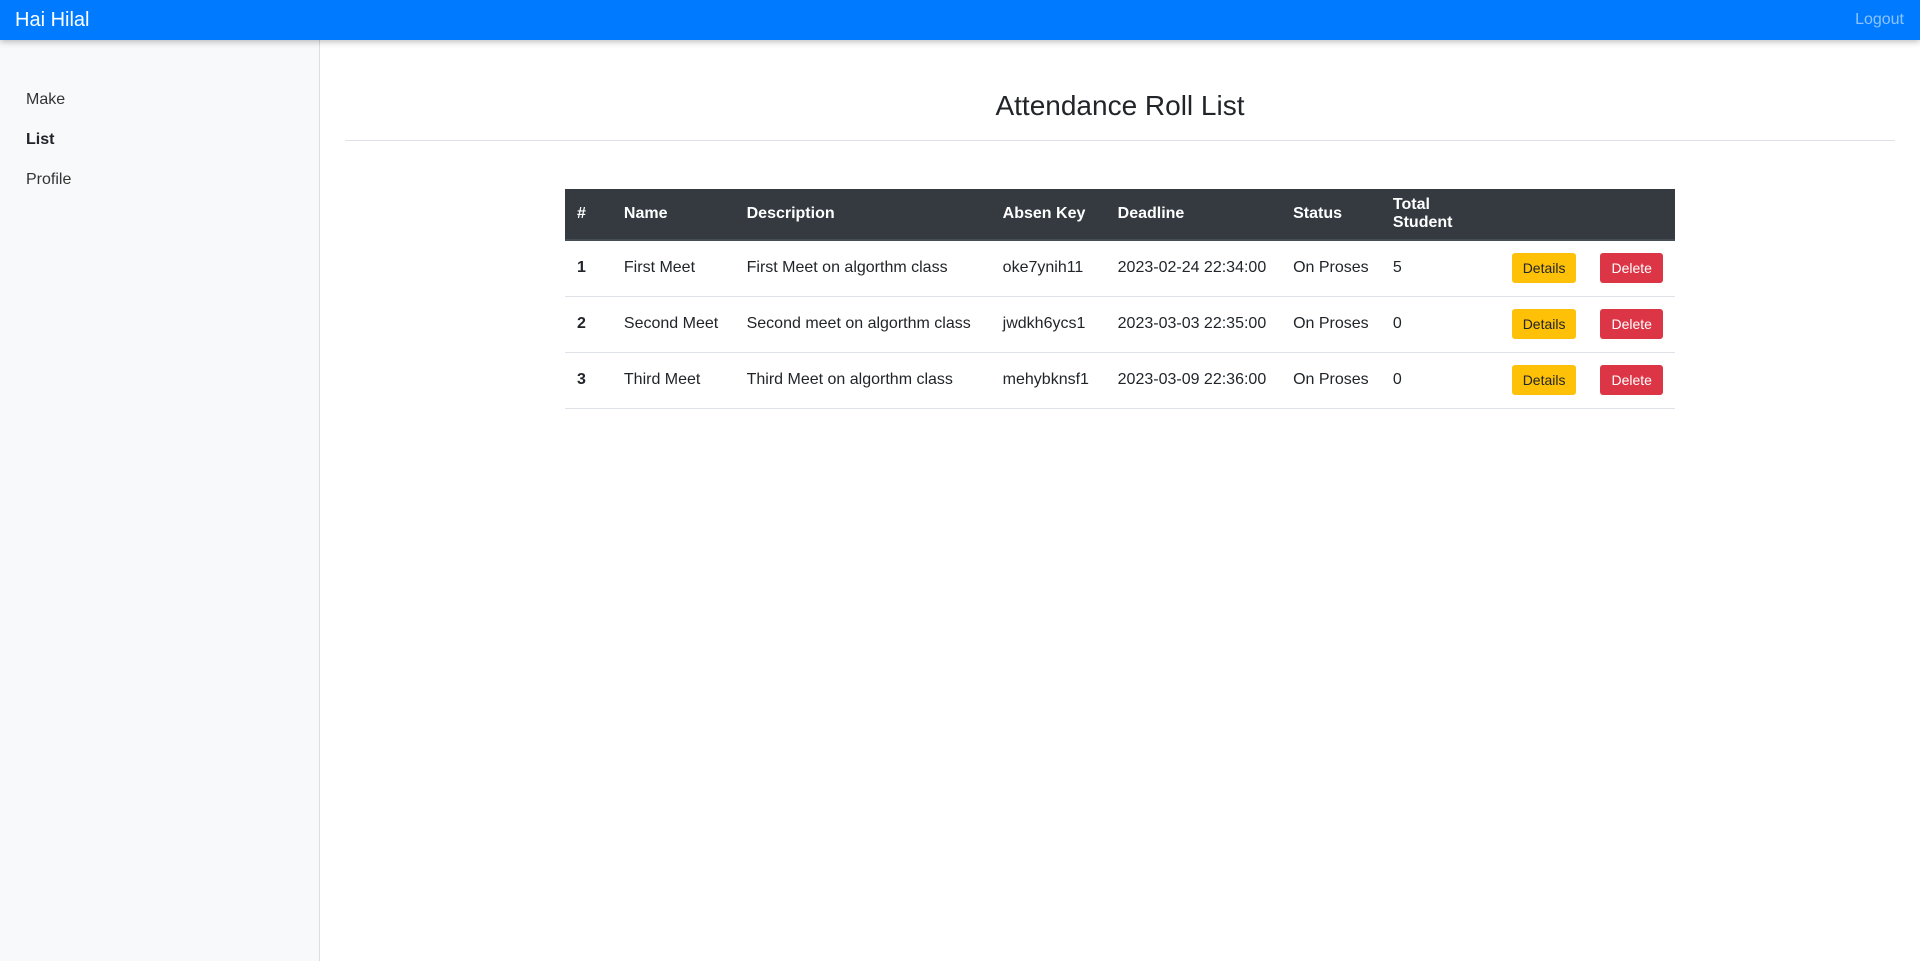 The width and height of the screenshot is (1920, 961). What do you see at coordinates (862, 324) in the screenshot?
I see `row-description: Second meet on algorthm class` at bounding box center [862, 324].